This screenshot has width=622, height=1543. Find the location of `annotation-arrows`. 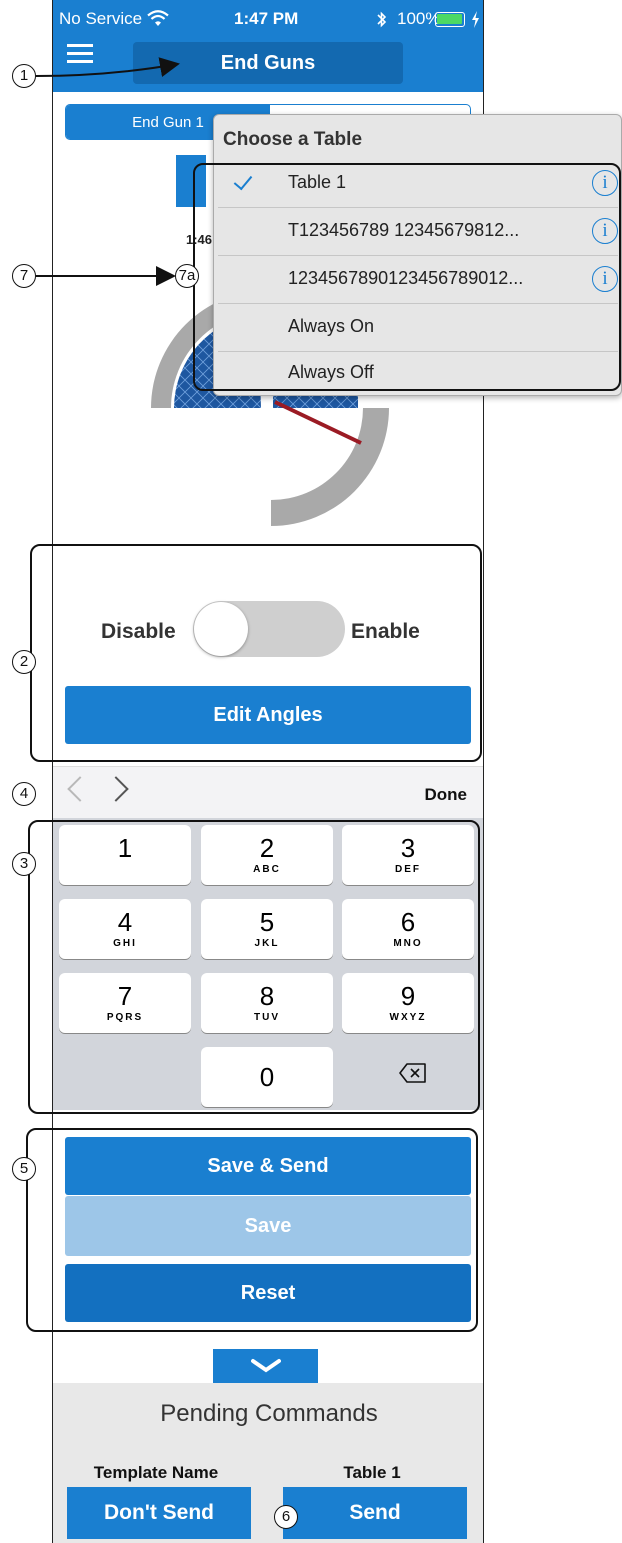

annotation-arrows is located at coordinates (107, 171).